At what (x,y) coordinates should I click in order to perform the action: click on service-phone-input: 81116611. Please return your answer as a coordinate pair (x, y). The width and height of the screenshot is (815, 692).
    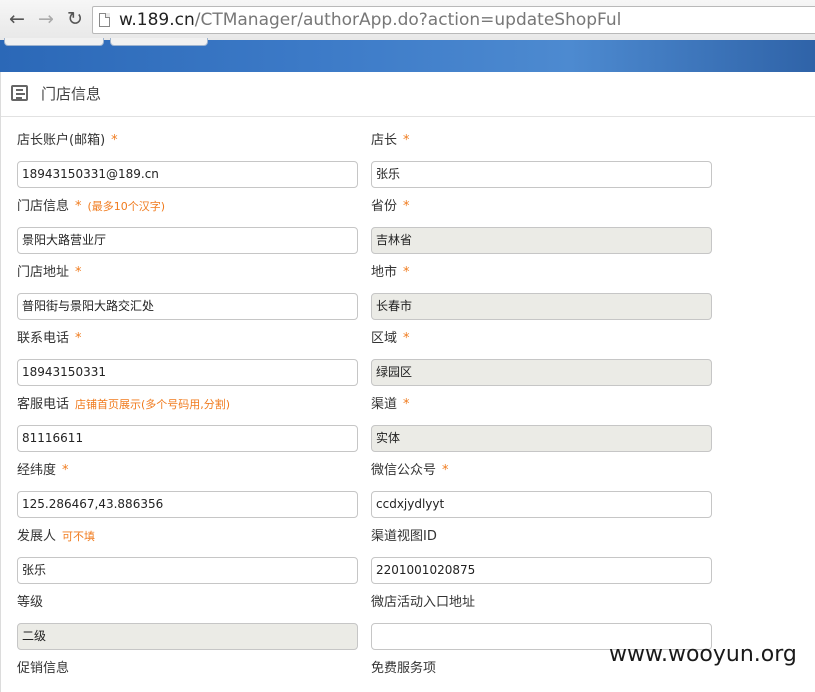
    Looking at the image, I should click on (187, 438).